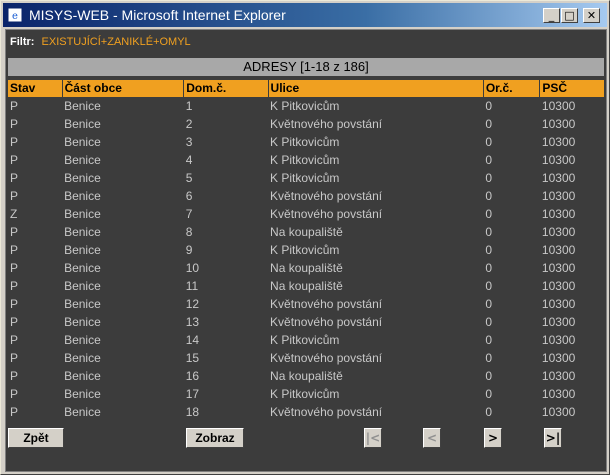  I want to click on table-row: P Benice 16 Na koupaliště 0 10300, so click(306, 376).